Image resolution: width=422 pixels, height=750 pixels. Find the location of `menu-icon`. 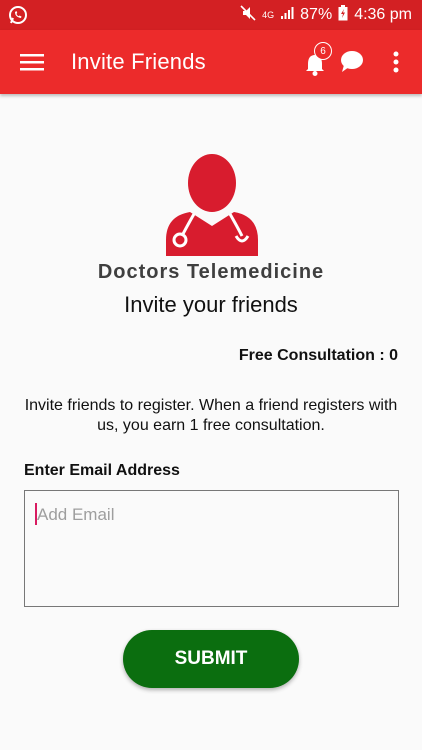

menu-icon is located at coordinates (32, 62).